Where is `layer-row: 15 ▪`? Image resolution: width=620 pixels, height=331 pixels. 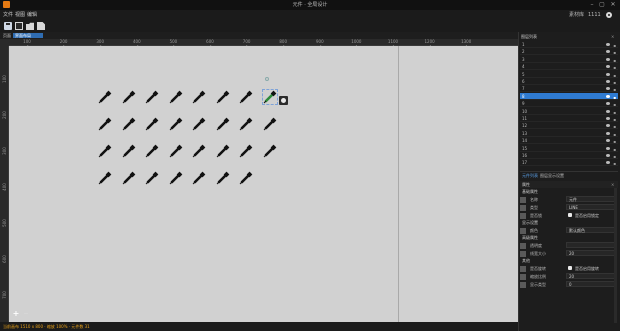 layer-row: 15 ▪ is located at coordinates (569, 148).